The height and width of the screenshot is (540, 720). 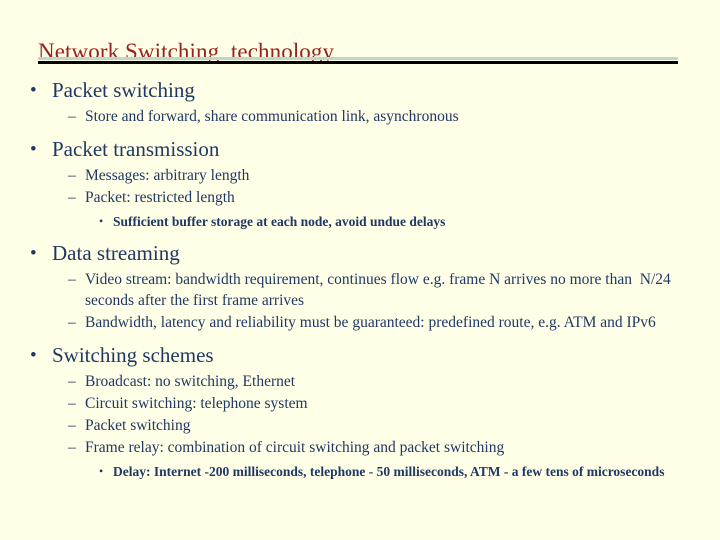 I want to click on bullet-level-2: – Messages: arbitrary length, so click(x=360, y=175).